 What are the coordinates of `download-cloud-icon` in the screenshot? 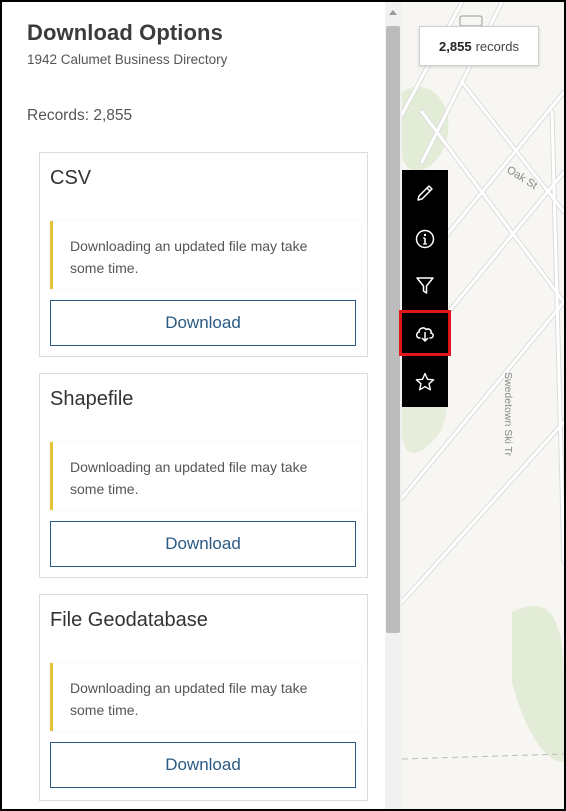 It's located at (424, 335).